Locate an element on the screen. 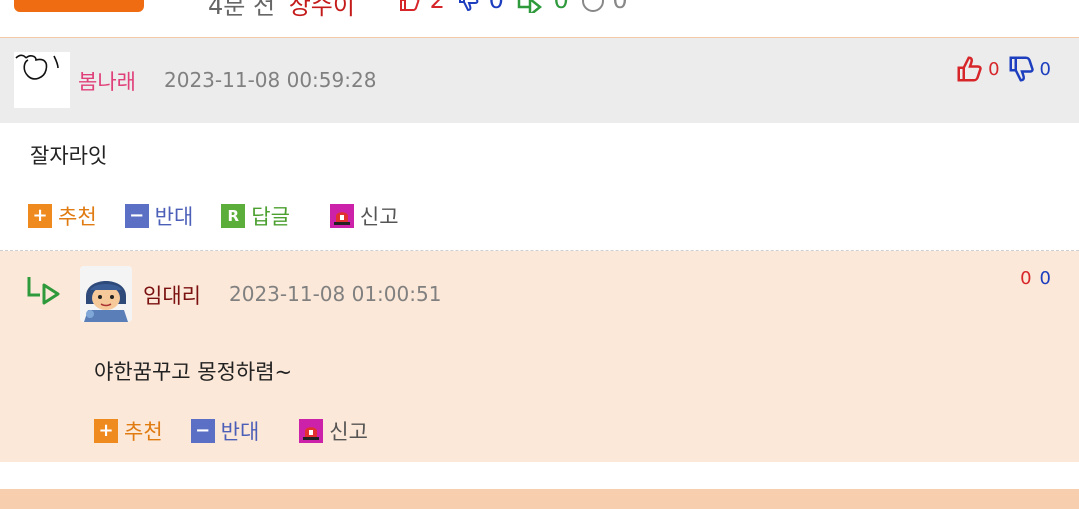 Image resolution: width=1079 pixels, height=509 pixels. character-avatar-icon is located at coordinates (106, 294).